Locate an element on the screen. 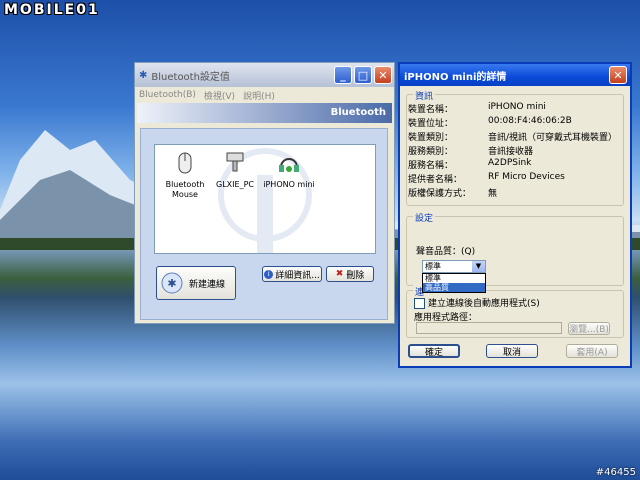 This screenshot has width=640, height=480. info-icon: i is located at coordinates (269, 274).